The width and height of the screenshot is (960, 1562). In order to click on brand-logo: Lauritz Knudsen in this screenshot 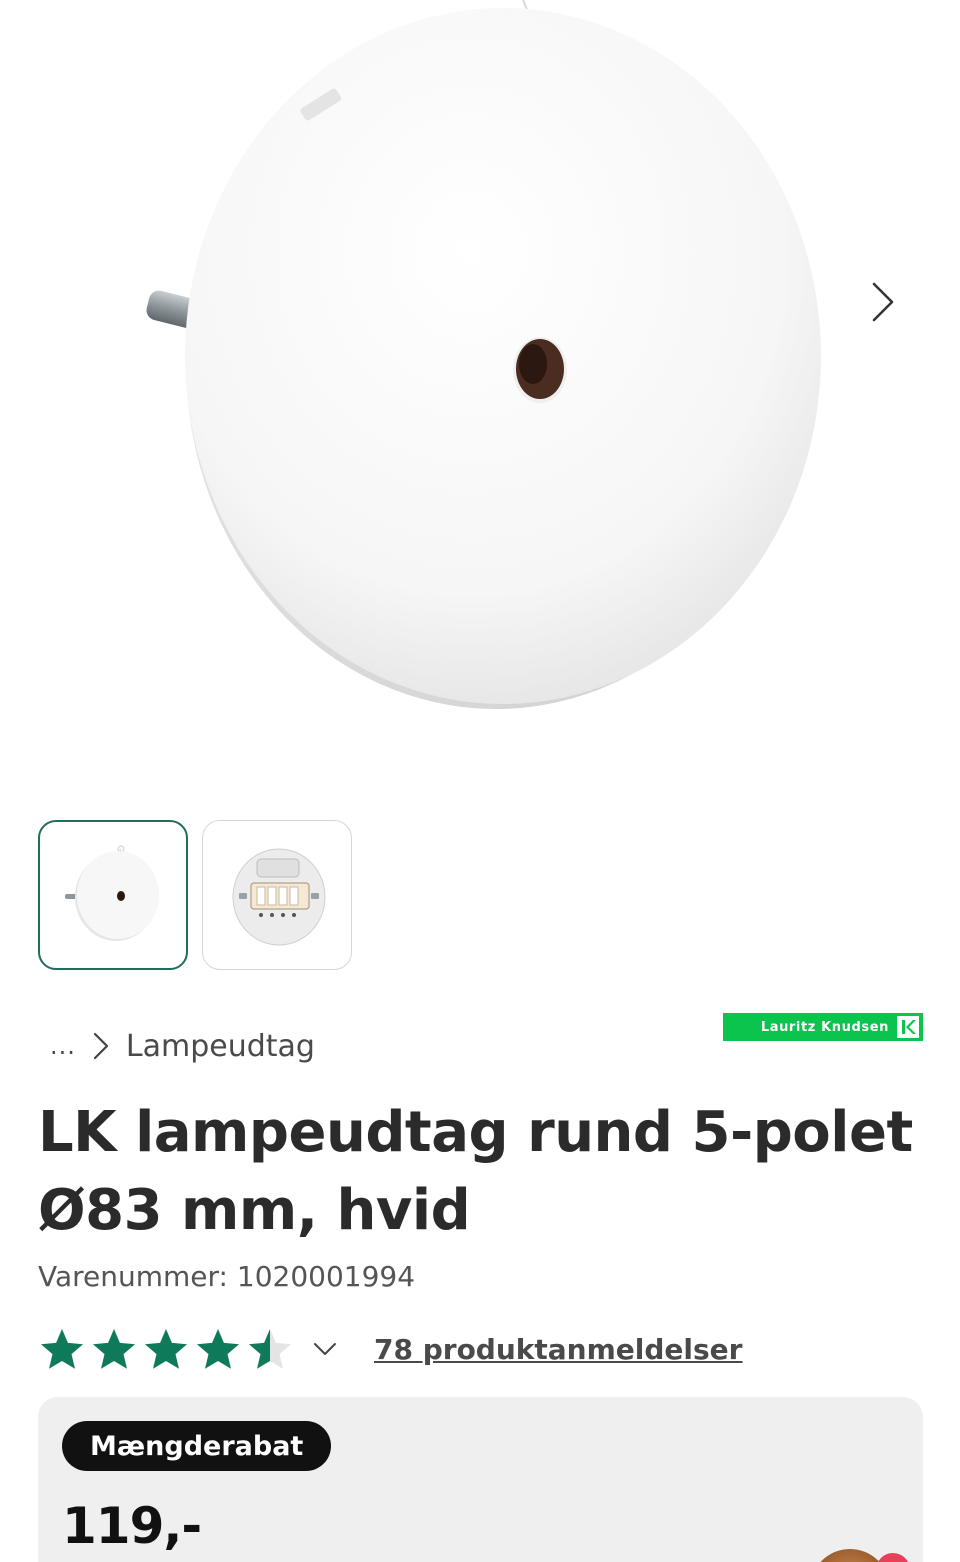, I will do `click(823, 1027)`.